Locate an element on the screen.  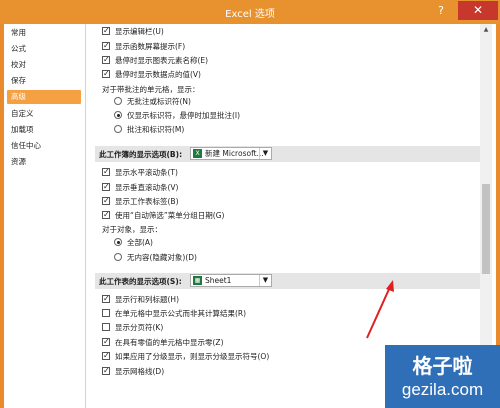
watermark-logo: 格子啦 gezila.com is located at coordinates (442, 376).